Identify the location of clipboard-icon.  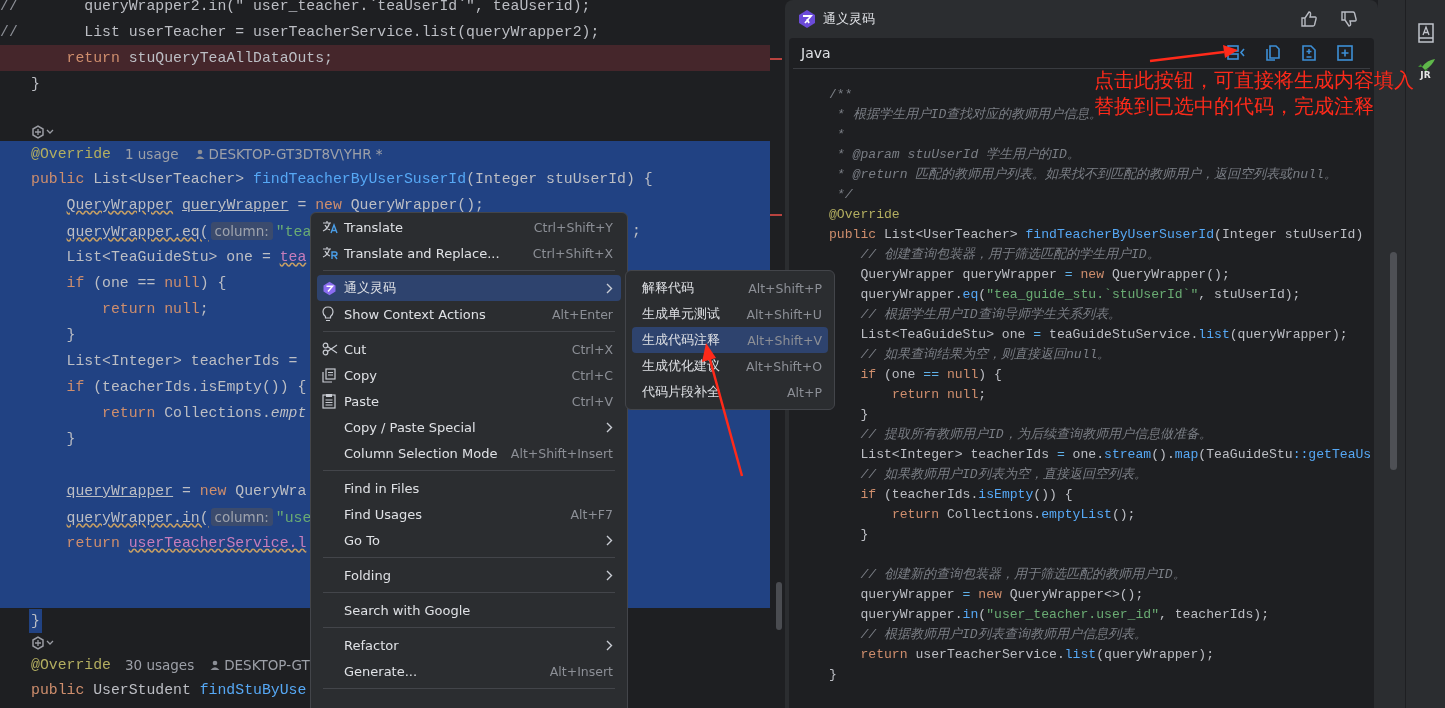
(329, 401).